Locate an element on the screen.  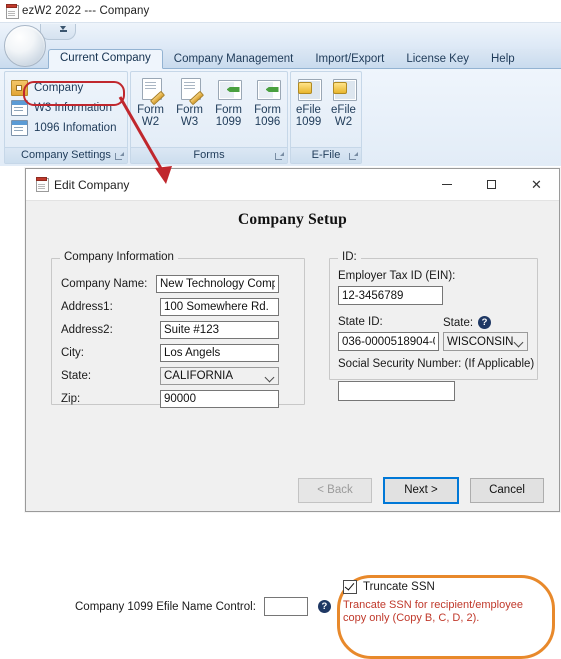
tab-license-key: License Key is located at coordinates (437, 59).